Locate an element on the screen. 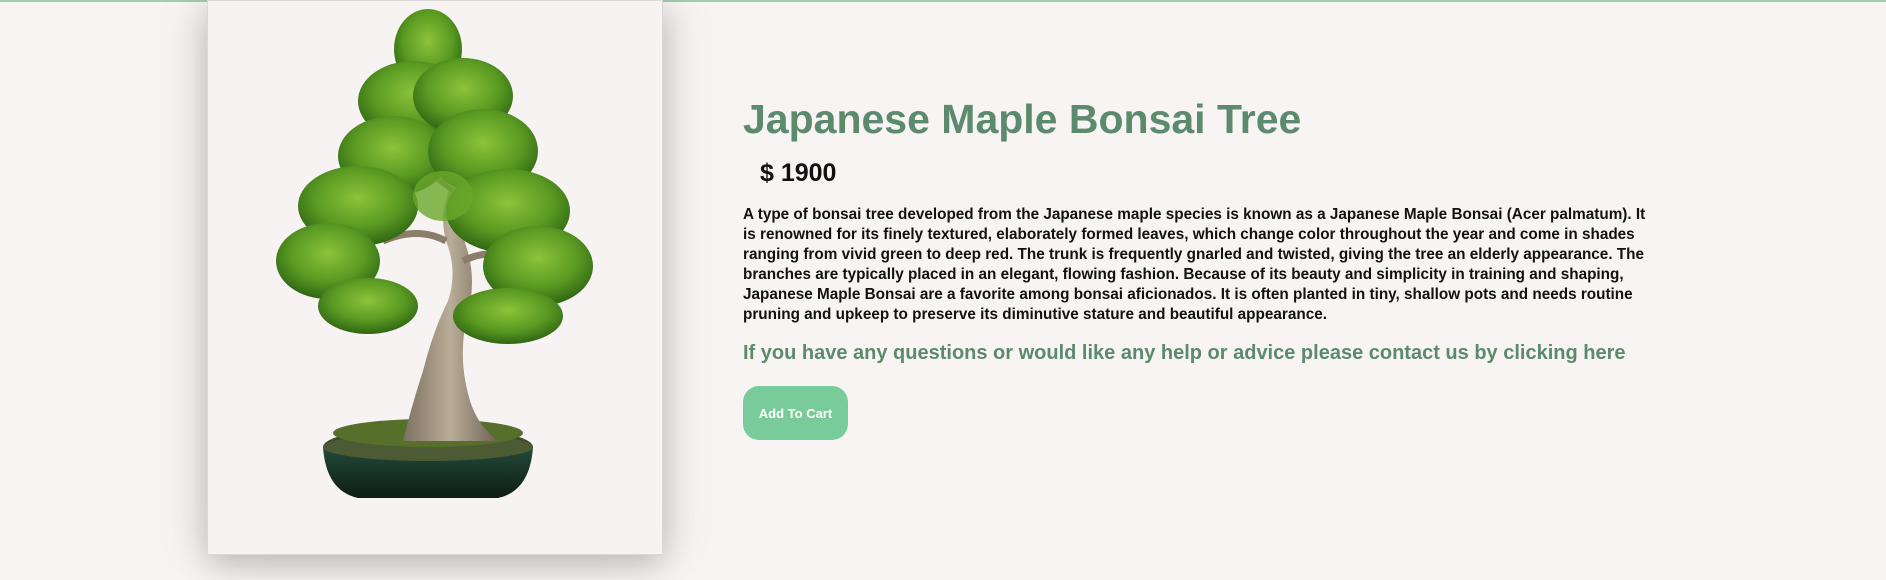 The width and height of the screenshot is (1886, 580). product-price: $ 1900 is located at coordinates (798, 173).